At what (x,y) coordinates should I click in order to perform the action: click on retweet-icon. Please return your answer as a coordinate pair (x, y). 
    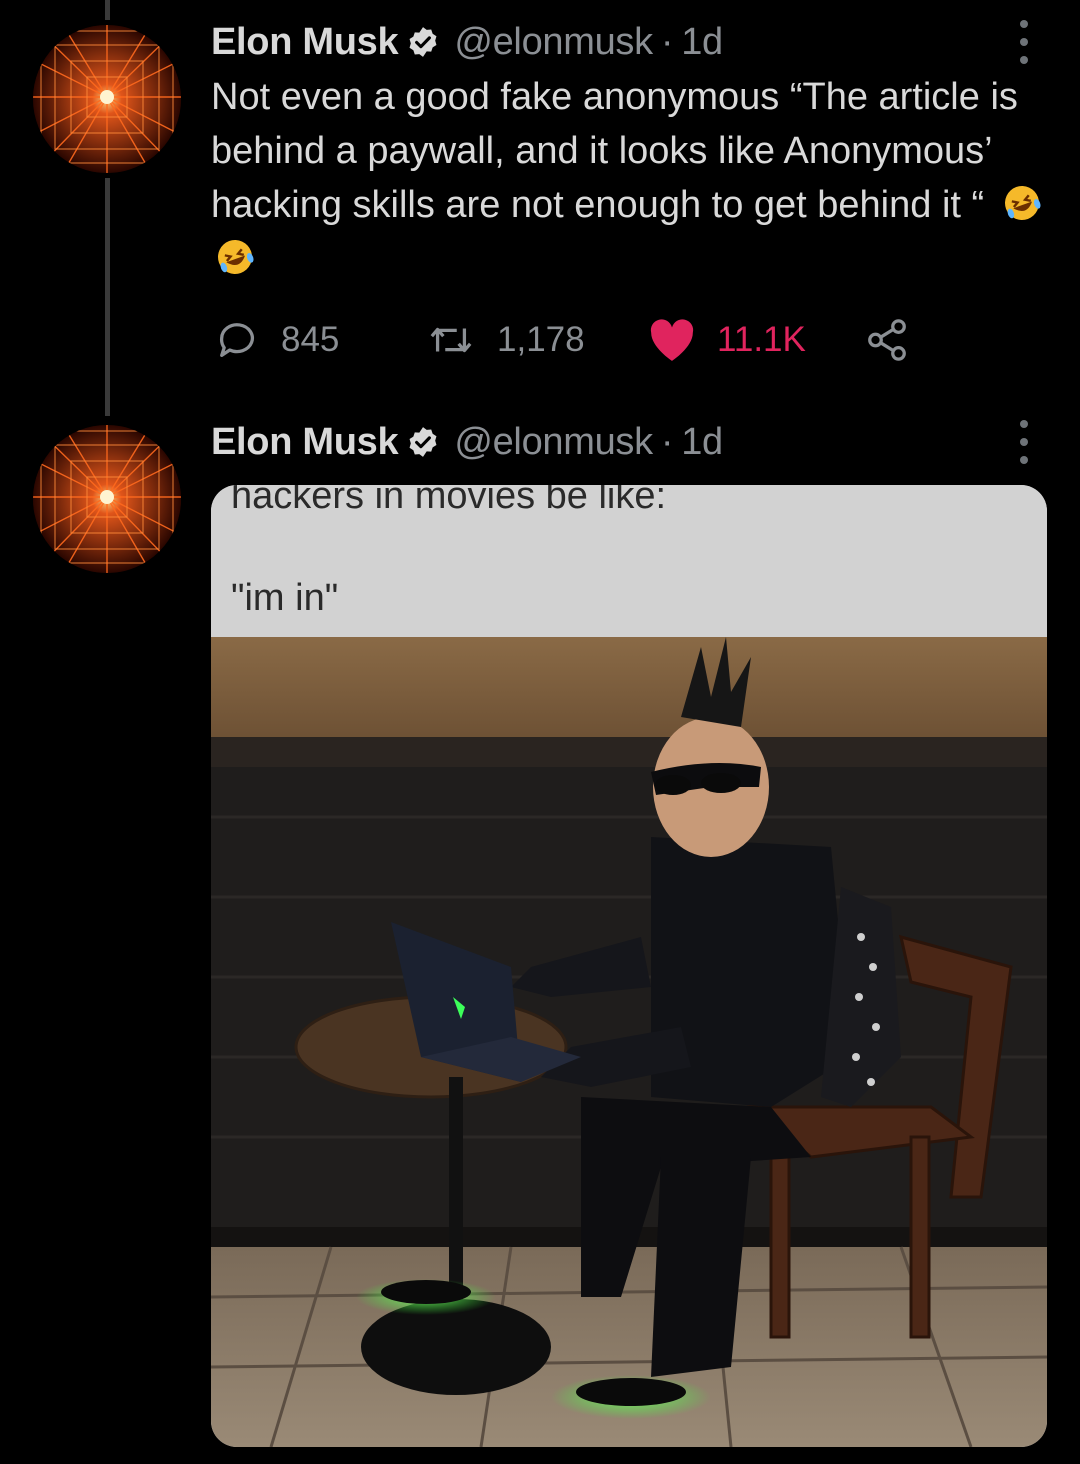
    Looking at the image, I should click on (451, 340).